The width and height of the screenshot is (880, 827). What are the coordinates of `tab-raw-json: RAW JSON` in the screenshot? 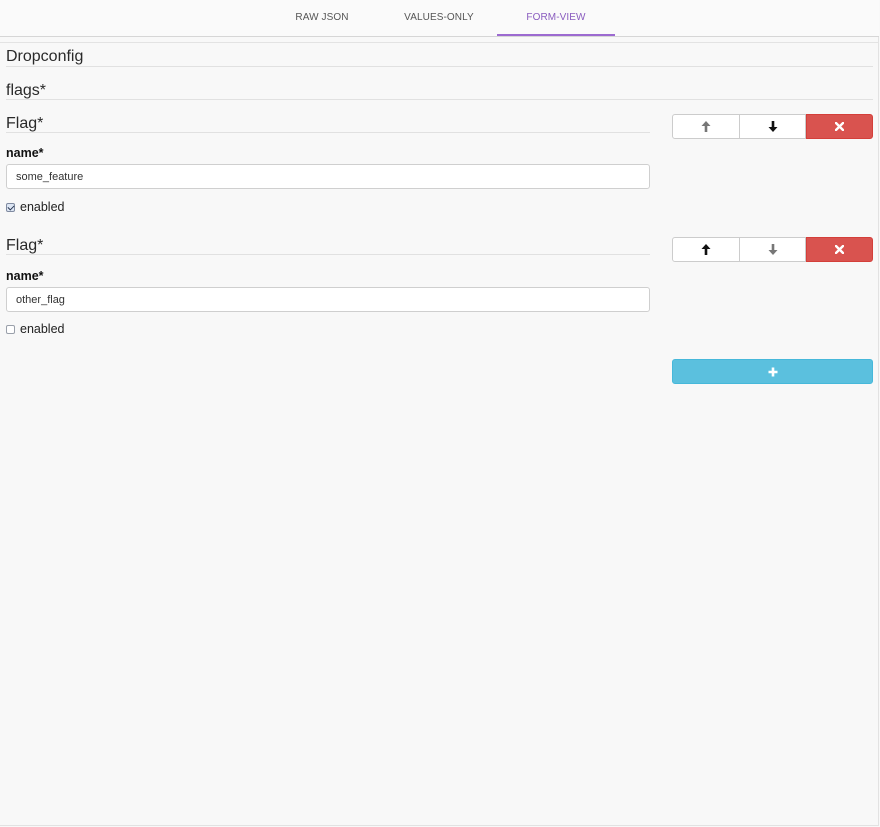 It's located at (322, 17).